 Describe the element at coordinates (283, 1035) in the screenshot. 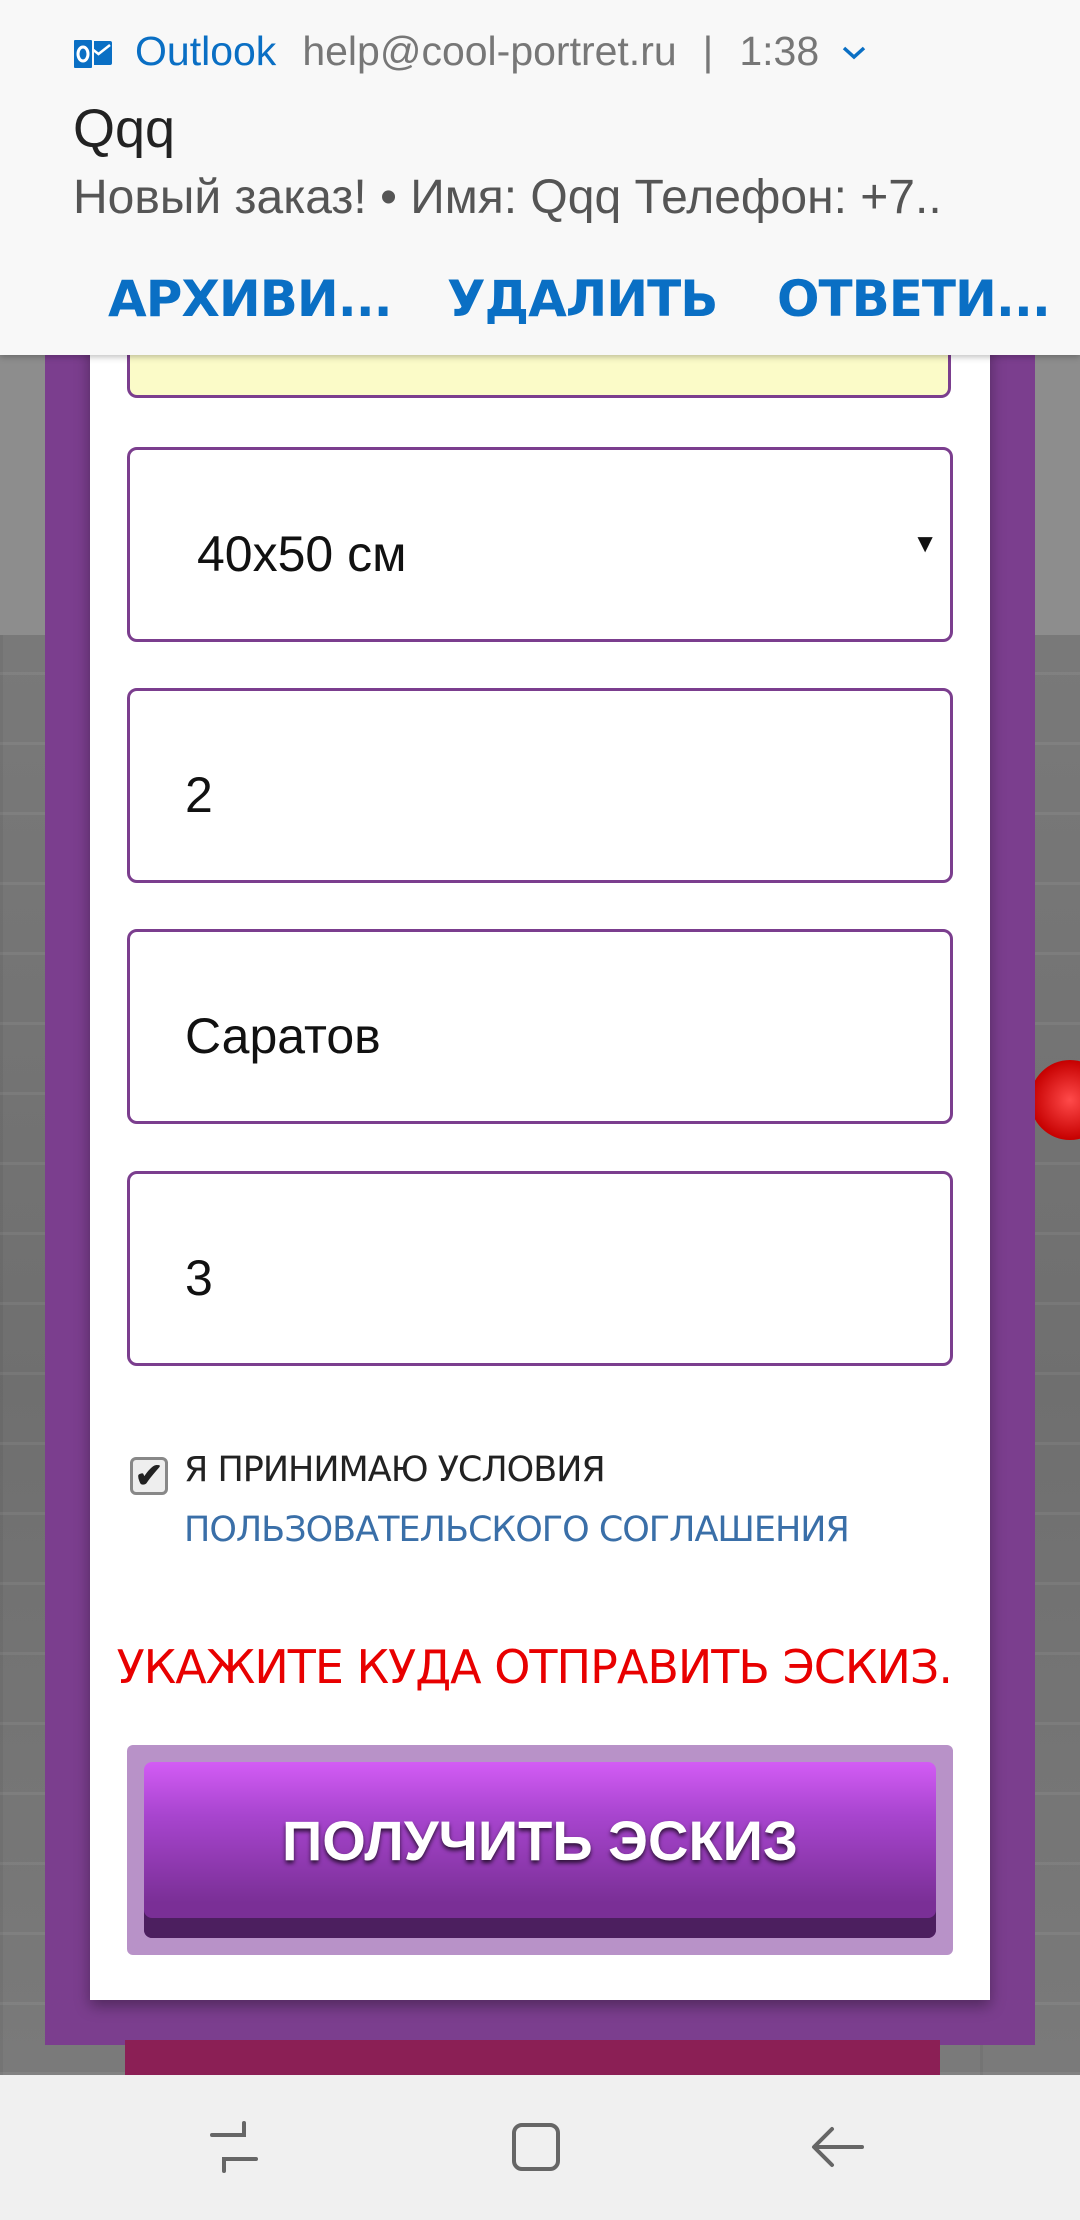

I see `city-input-value: Саратов` at that location.